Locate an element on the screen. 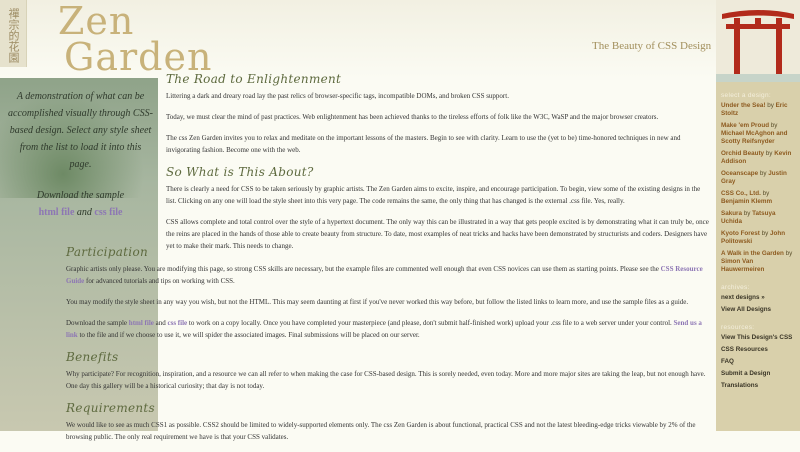 The image size is (800, 452). design-link: Make 'em Proud is located at coordinates (745, 125).